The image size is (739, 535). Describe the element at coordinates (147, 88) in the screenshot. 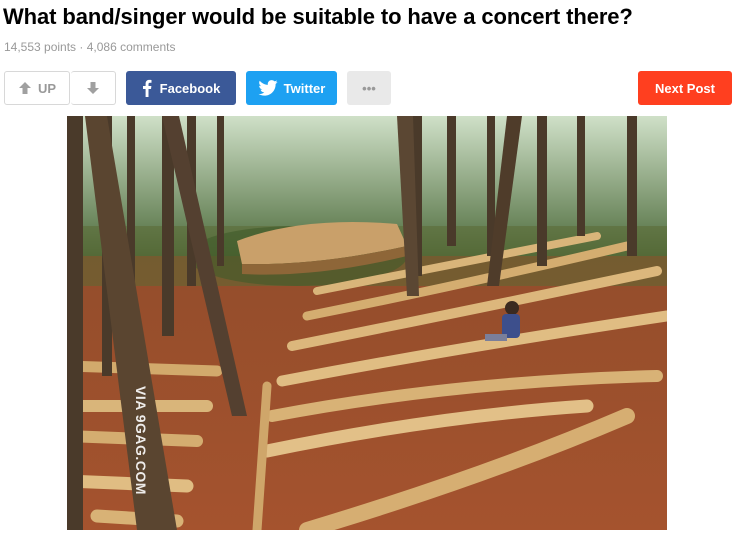

I see `facebook-icon` at that location.